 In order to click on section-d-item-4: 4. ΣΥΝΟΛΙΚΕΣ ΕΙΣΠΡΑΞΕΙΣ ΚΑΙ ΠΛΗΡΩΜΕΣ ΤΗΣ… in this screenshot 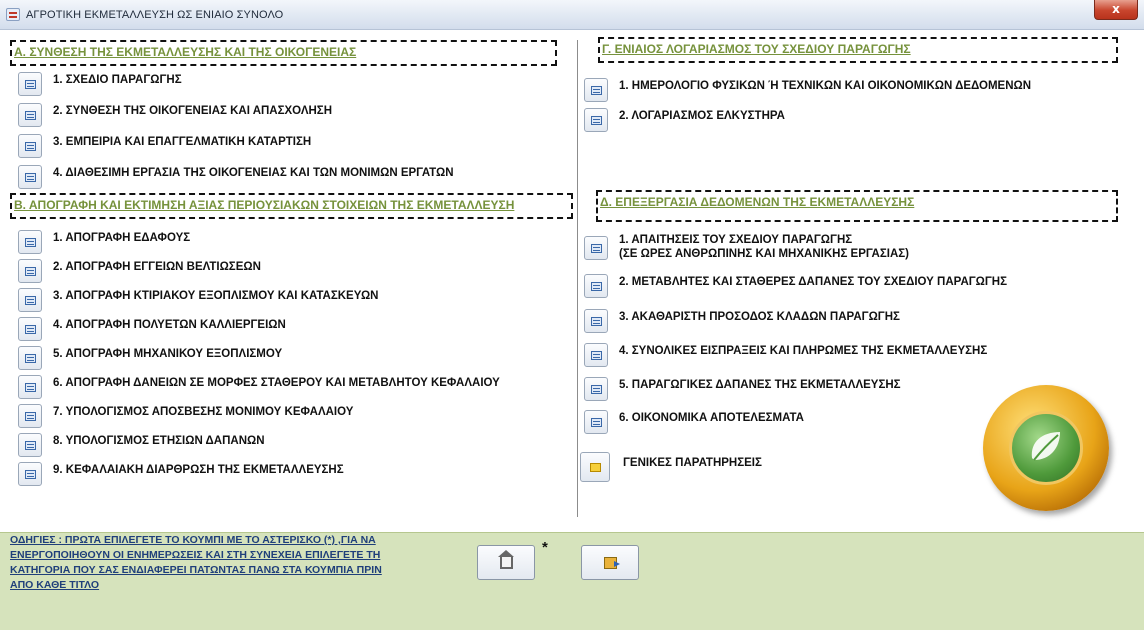, I will do `click(854, 355)`.